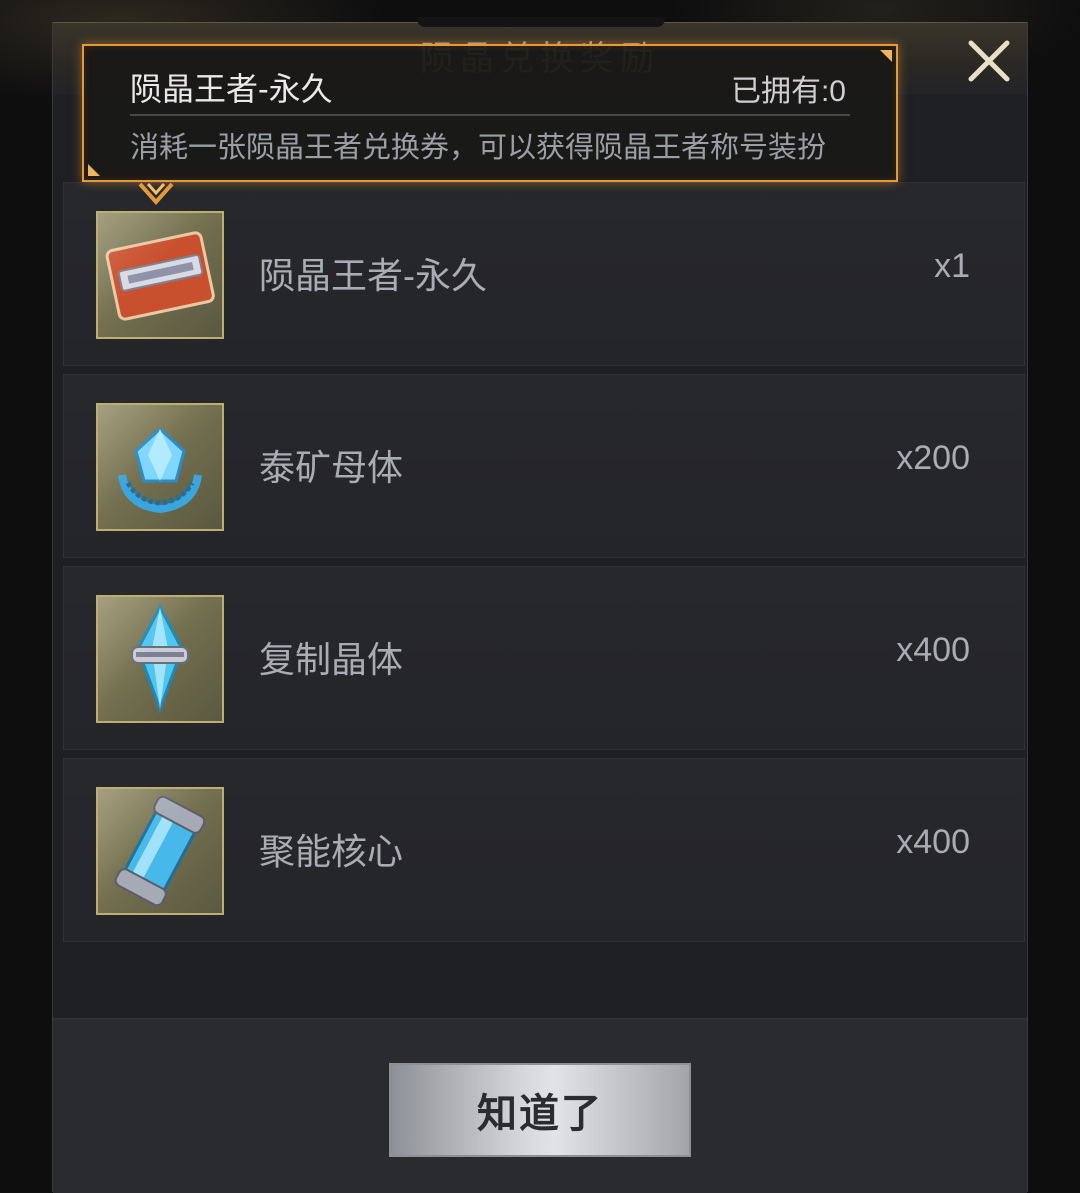  Describe the element at coordinates (544, 466) in the screenshot. I see `reward-row: 泰矿母体 x200` at that location.